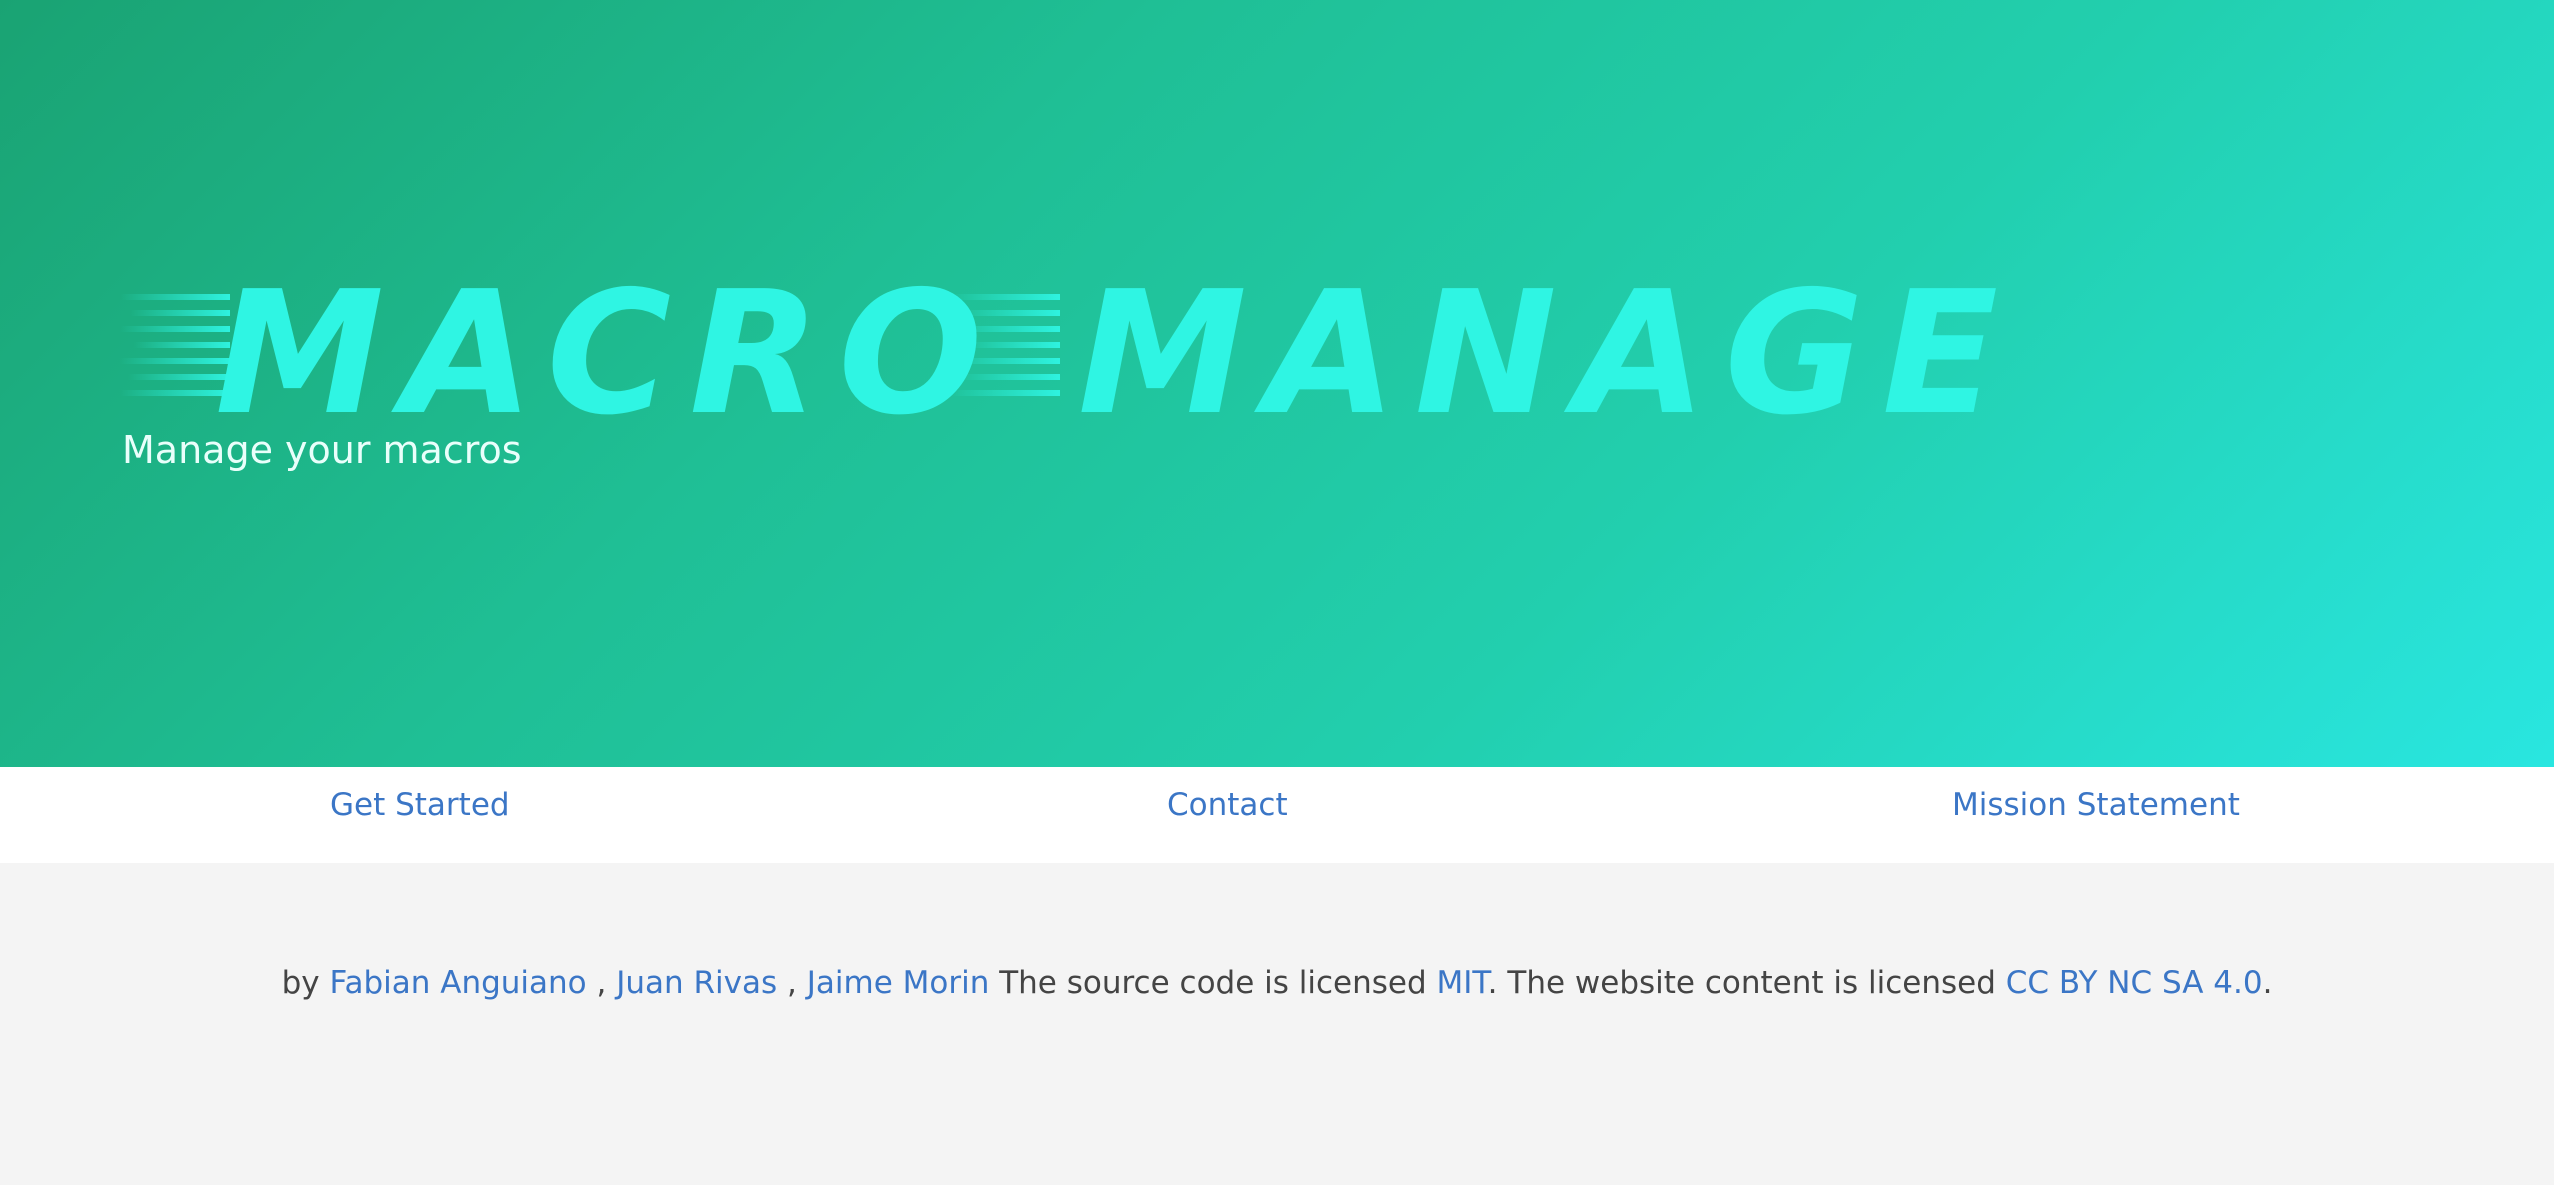 The image size is (2554, 1185). What do you see at coordinates (898, 983) in the screenshot?
I see `author-link-jaime-morin: Jaime Morin` at bounding box center [898, 983].